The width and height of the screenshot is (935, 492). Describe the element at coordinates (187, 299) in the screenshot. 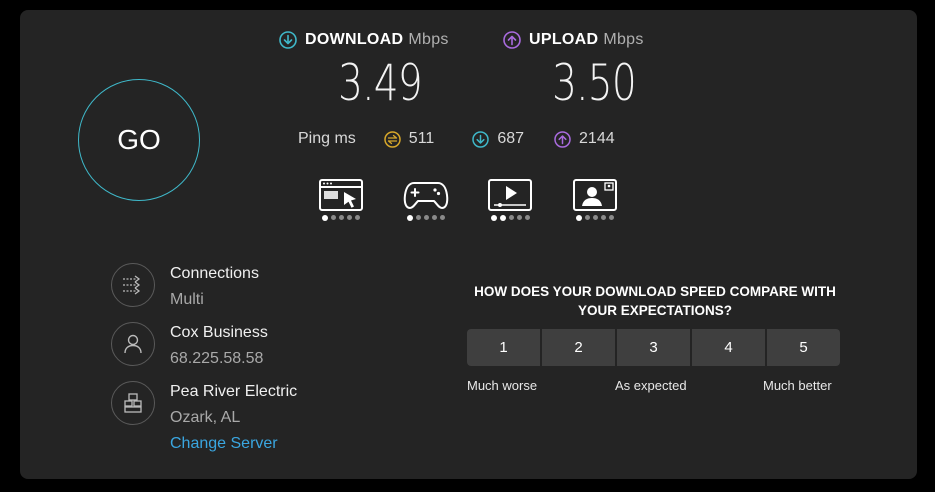

I see `connections-value: Multi` at that location.